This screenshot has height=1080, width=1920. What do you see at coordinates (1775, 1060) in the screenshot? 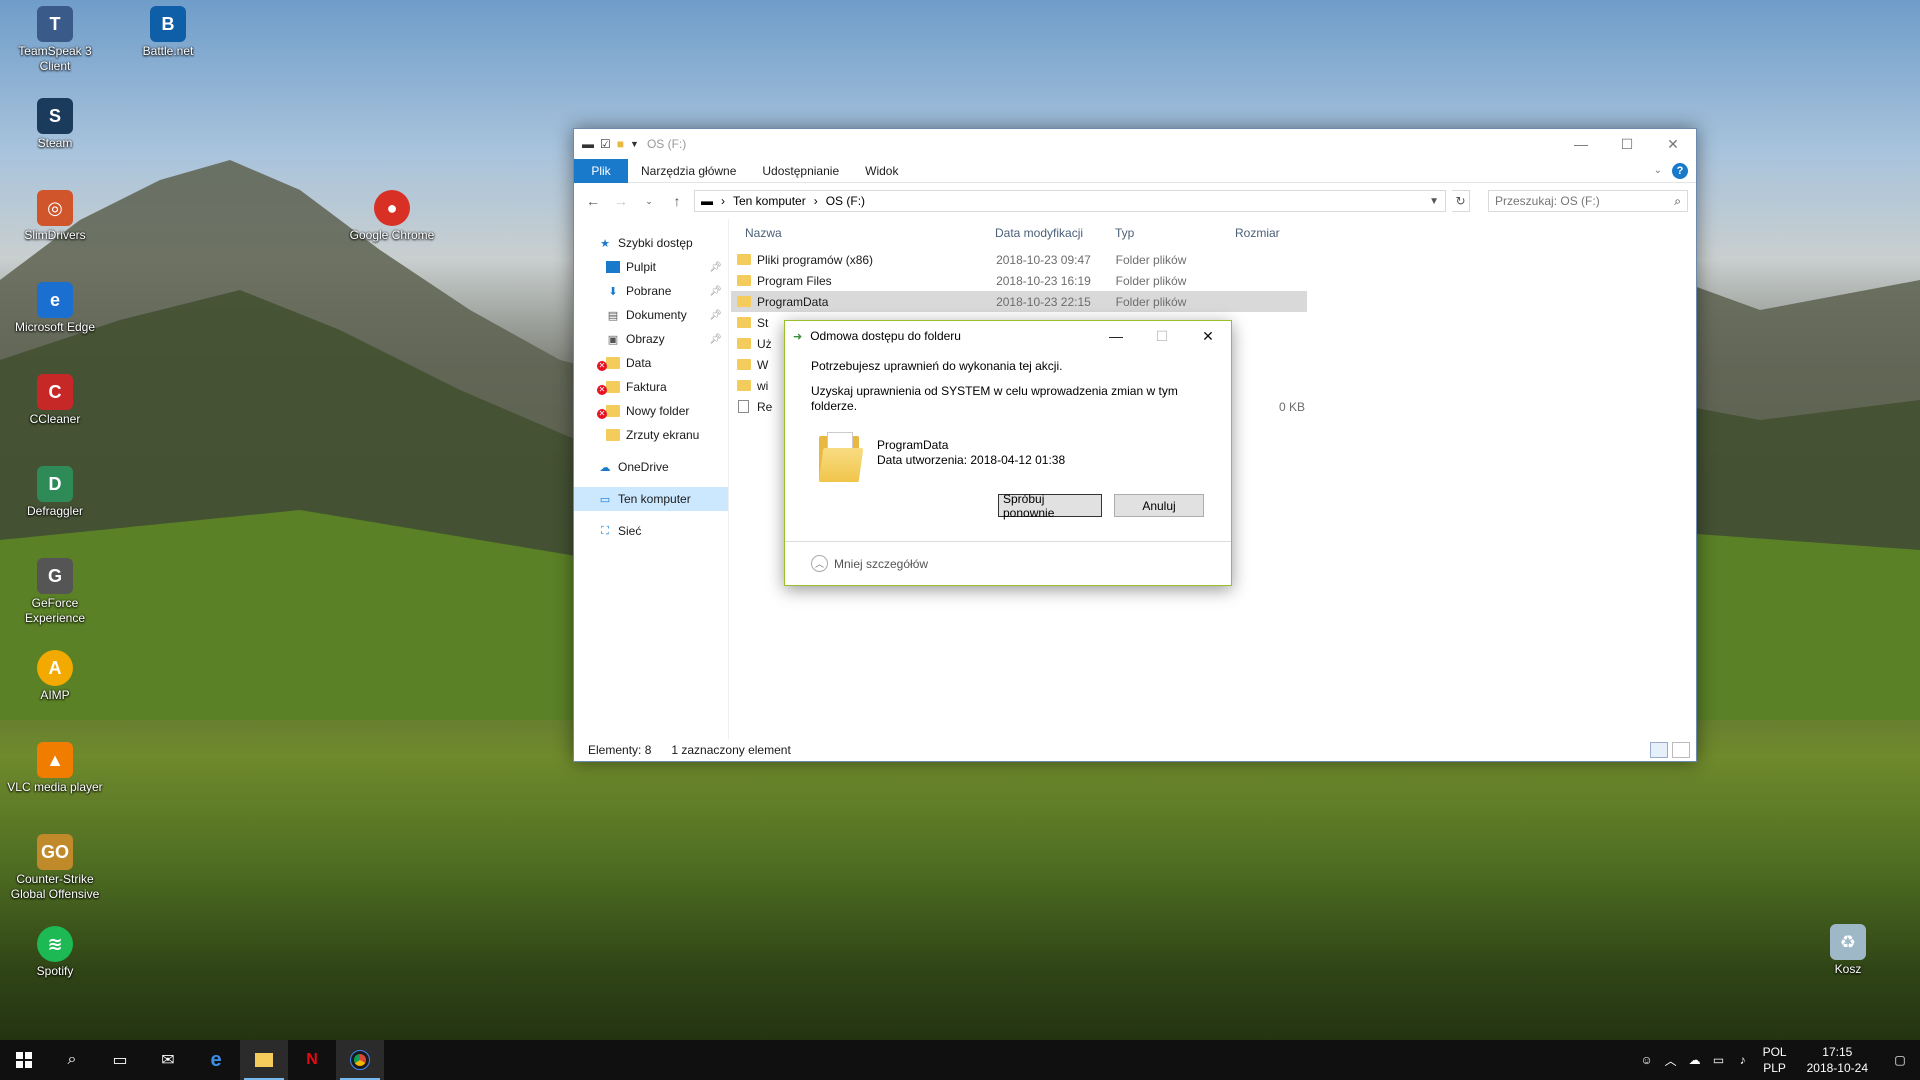
I see `language-indicator: POL PLP` at bounding box center [1775, 1060].